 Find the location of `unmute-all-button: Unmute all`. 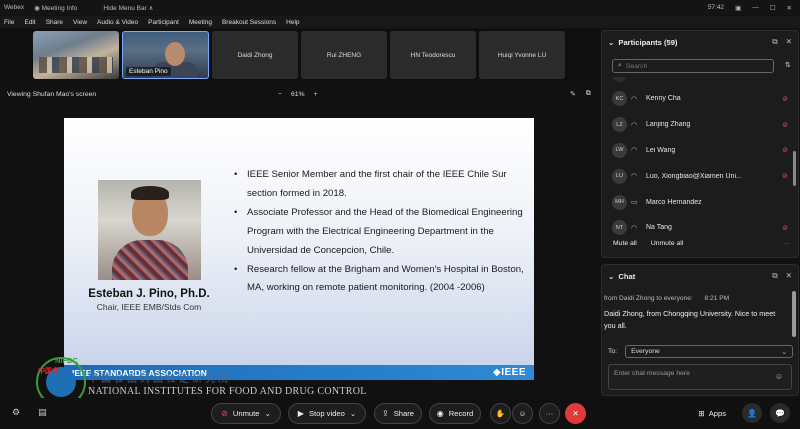

unmute-all-button: Unmute all is located at coordinates (667, 243).